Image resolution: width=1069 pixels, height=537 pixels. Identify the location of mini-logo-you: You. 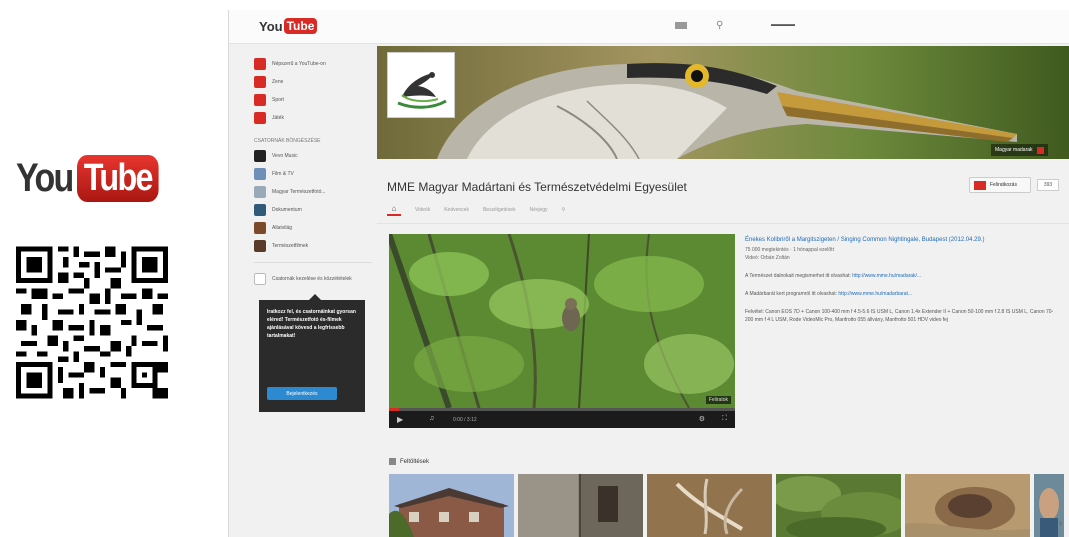
(271, 26).